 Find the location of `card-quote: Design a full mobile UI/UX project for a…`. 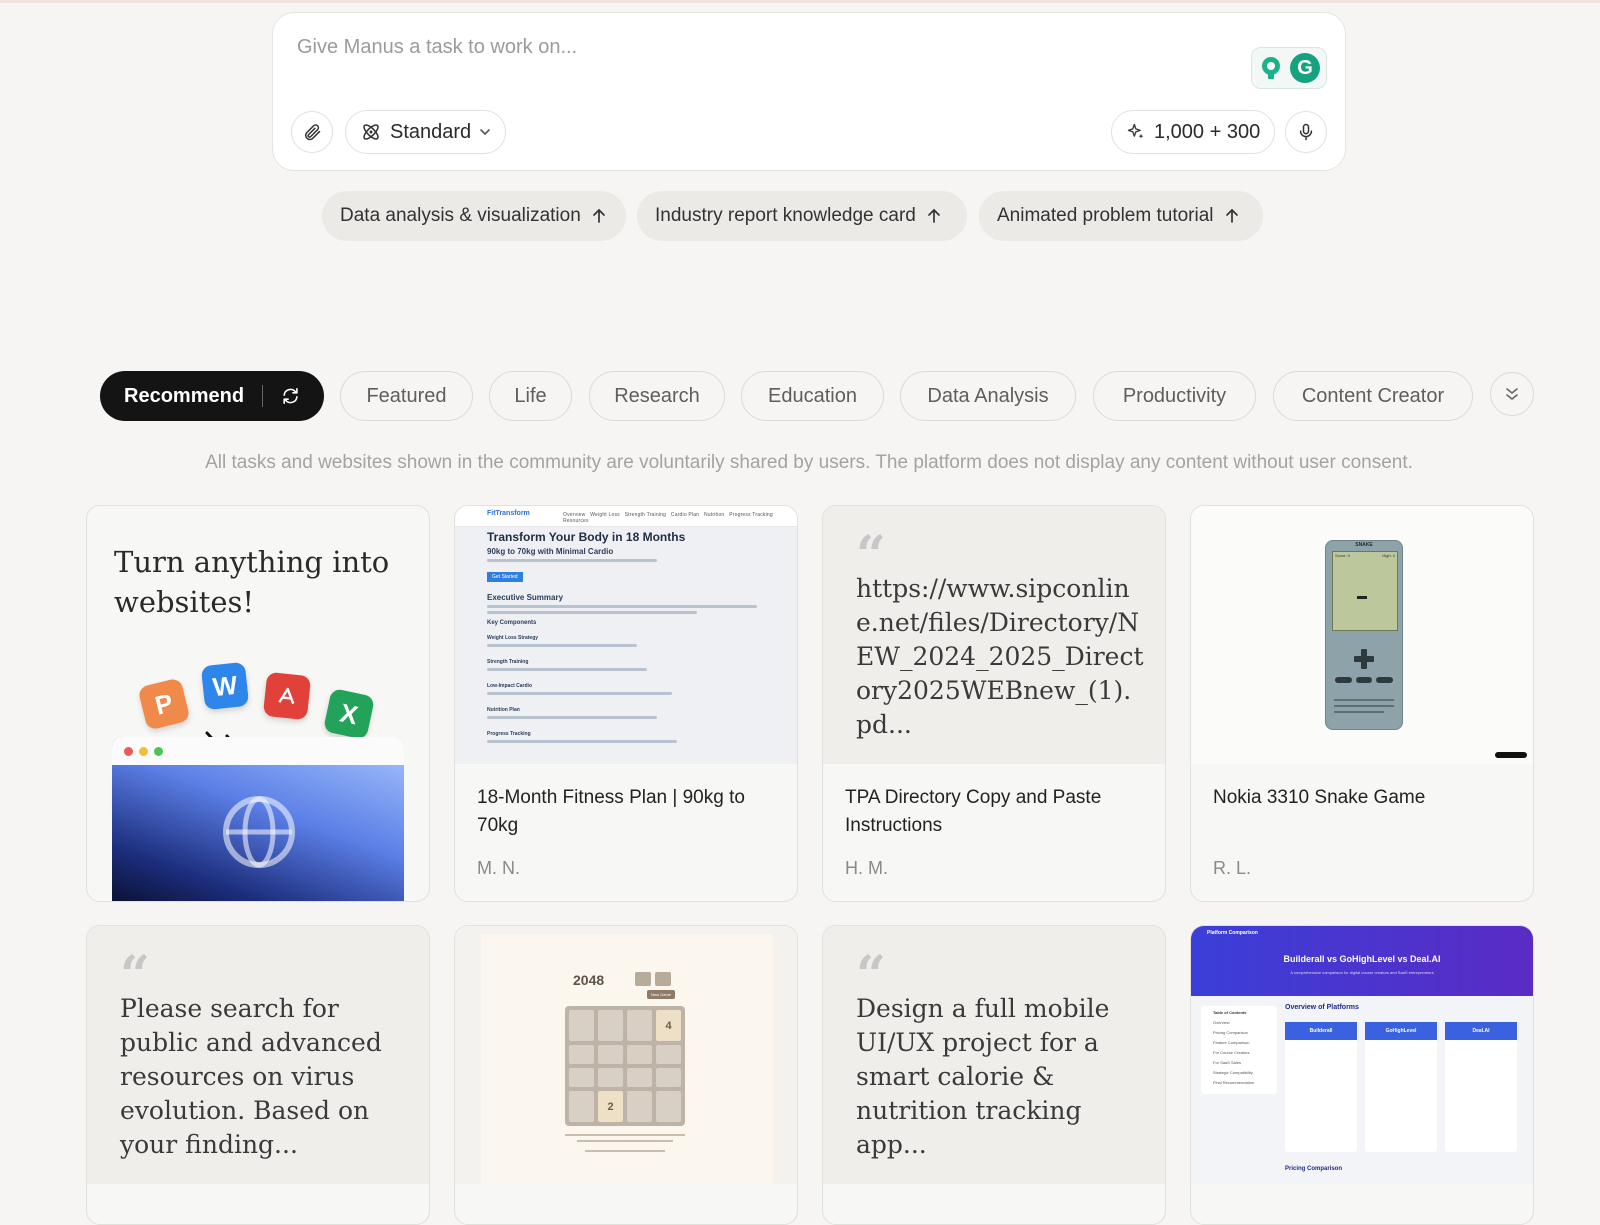

card-quote: Design a full mobile UI/UX project for a… is located at coordinates (983, 1076).